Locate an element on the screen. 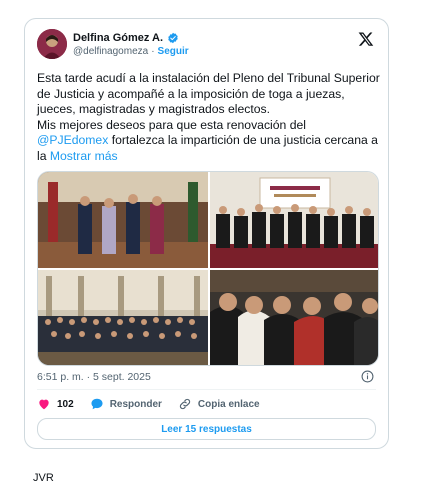 The height and width of the screenshot is (495, 429). verified-badge-icon is located at coordinates (173, 38).